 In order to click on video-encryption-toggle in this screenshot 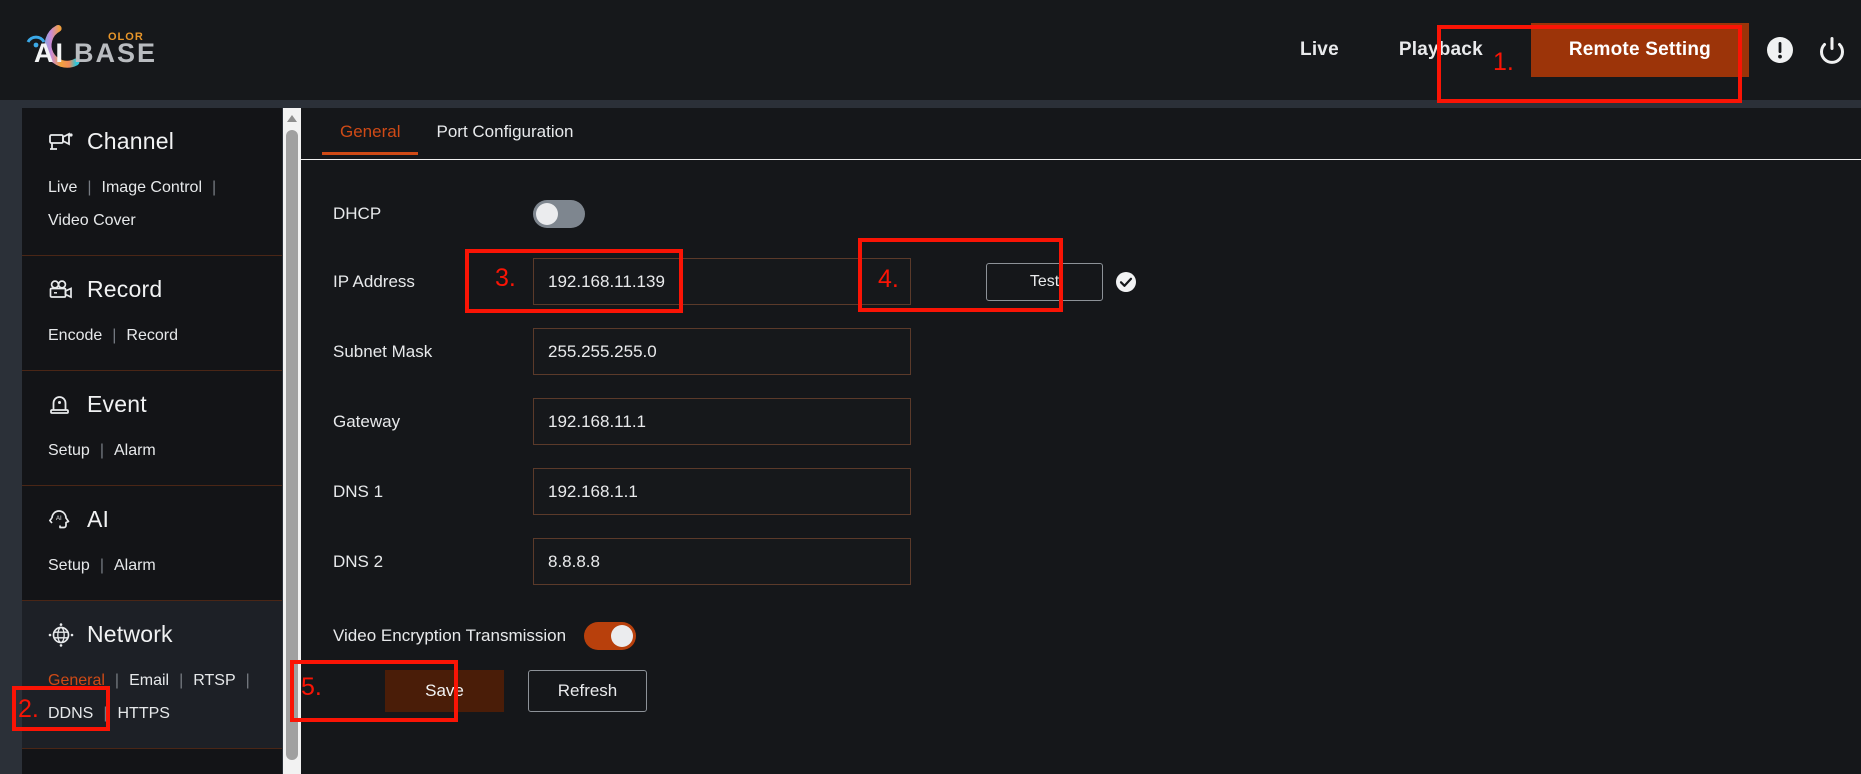, I will do `click(610, 636)`.